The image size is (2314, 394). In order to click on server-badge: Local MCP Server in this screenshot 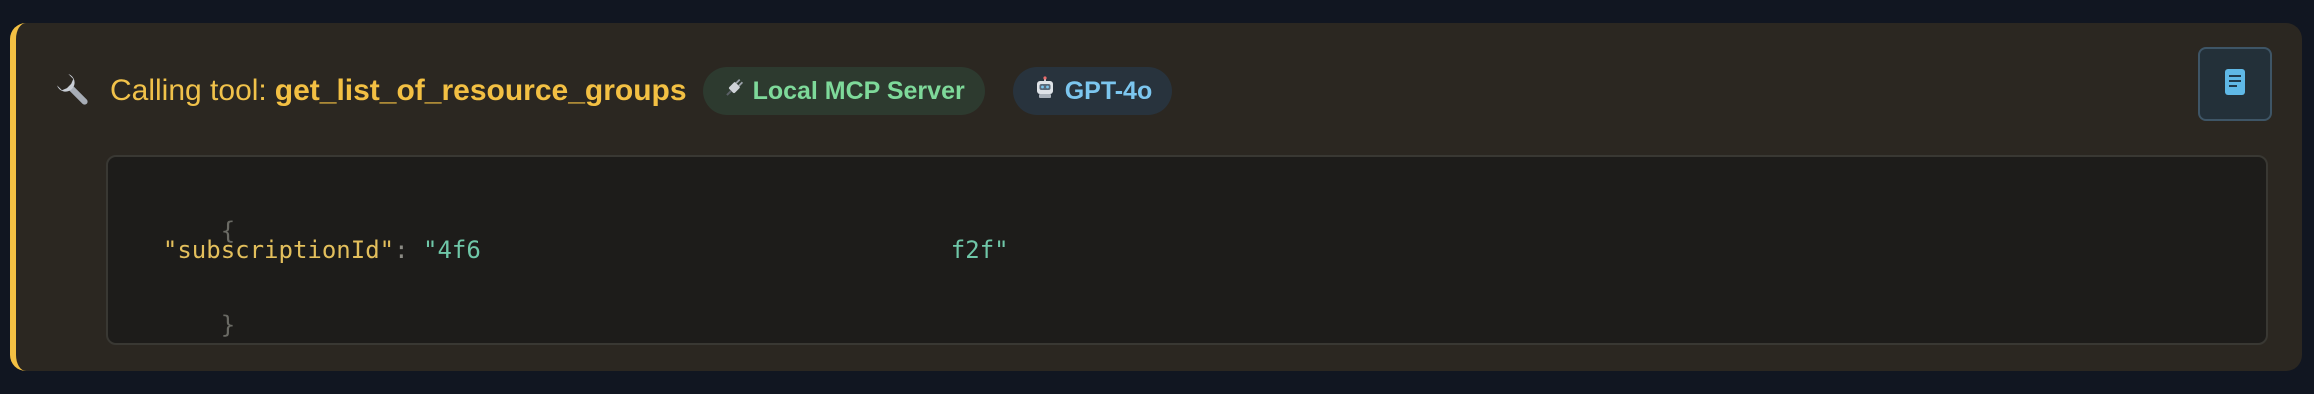, I will do `click(843, 91)`.